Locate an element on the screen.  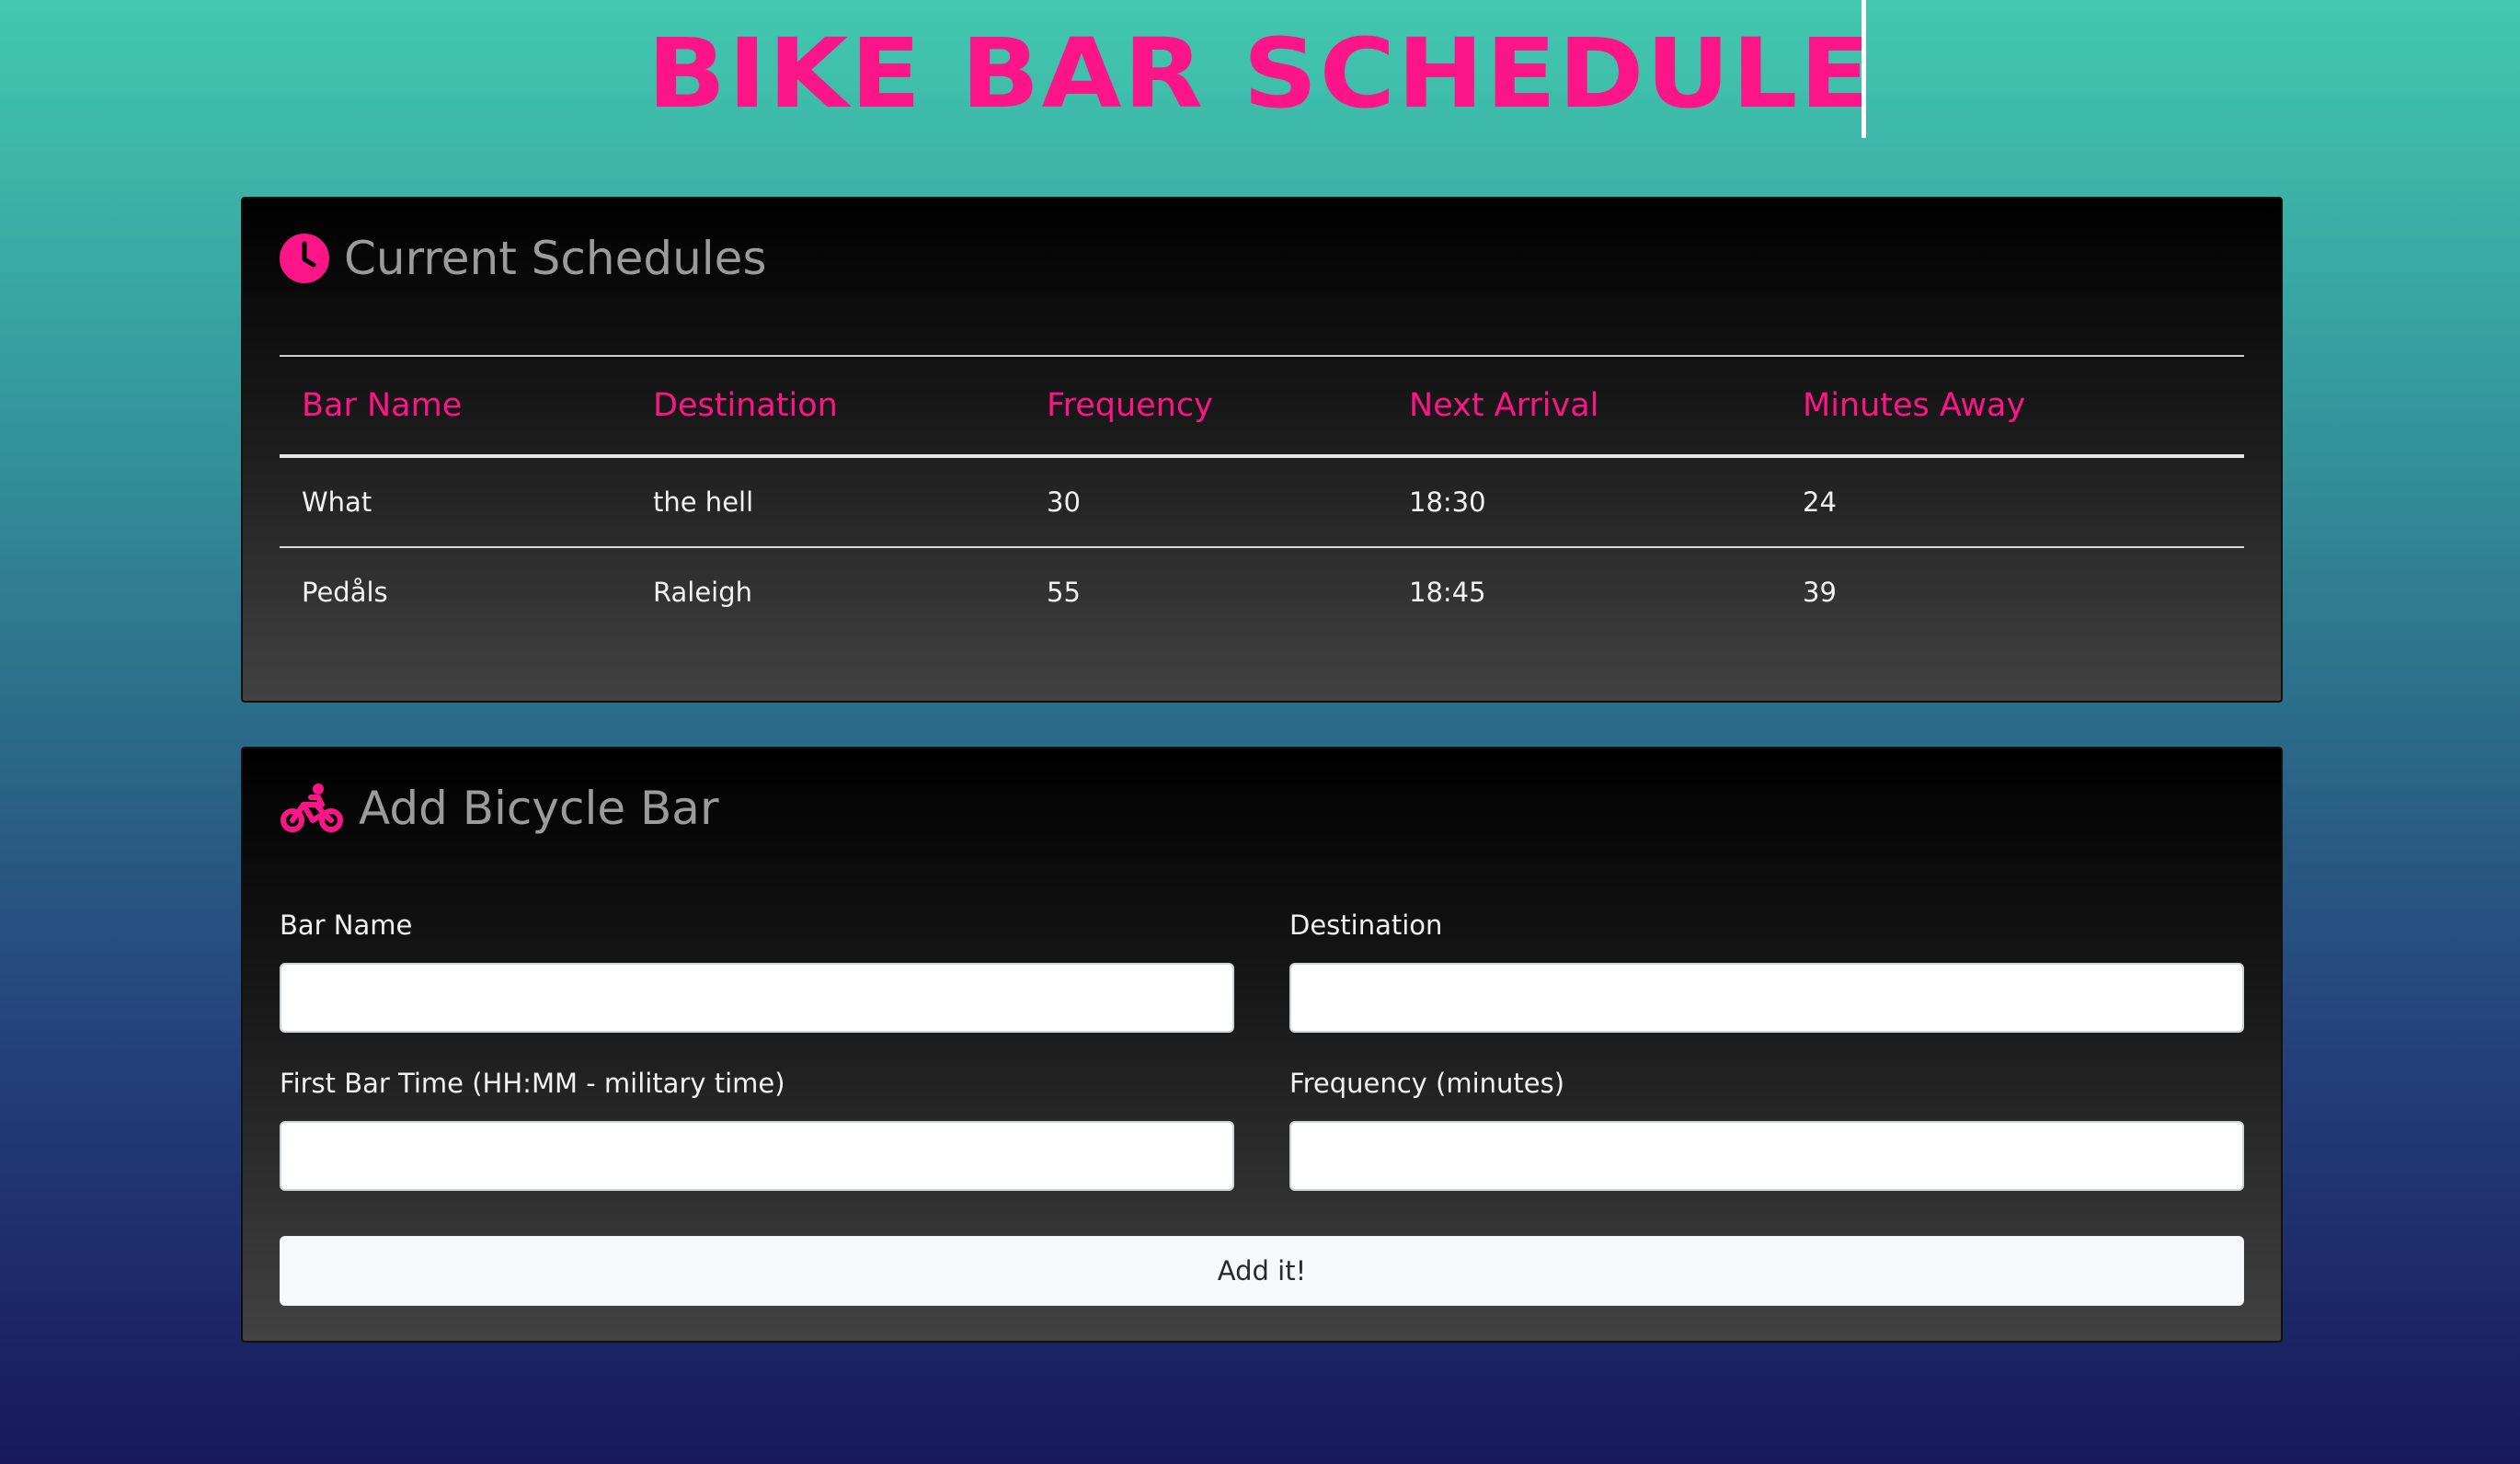
add-bar-panel-heading: Add Bicycle Bar is located at coordinates (499, 808).